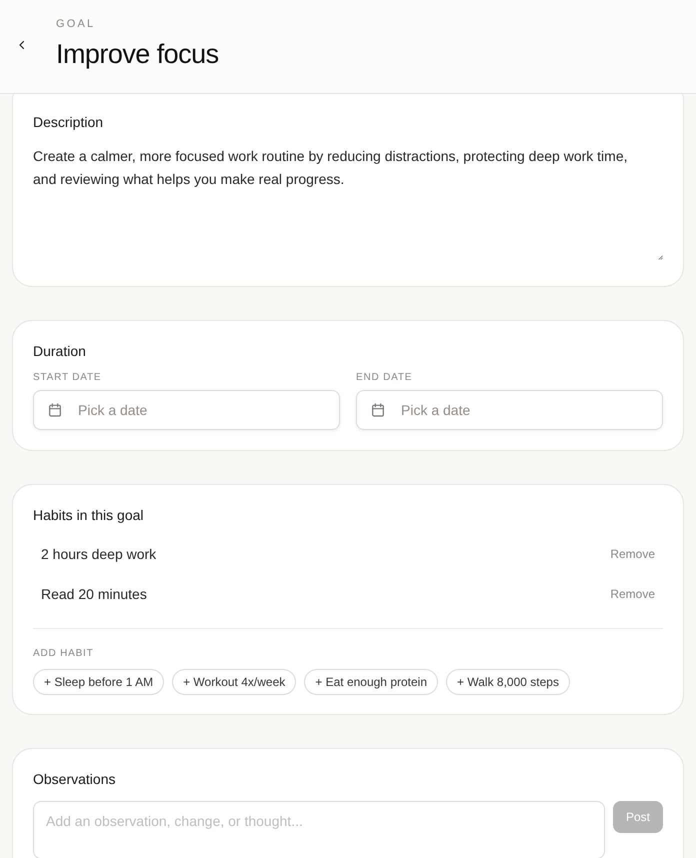  I want to click on description-field: Create a calmer, more focused work routine by reducing distractions, protecting deep work time, and reviewing what helps you make real progress., so click(348, 203).